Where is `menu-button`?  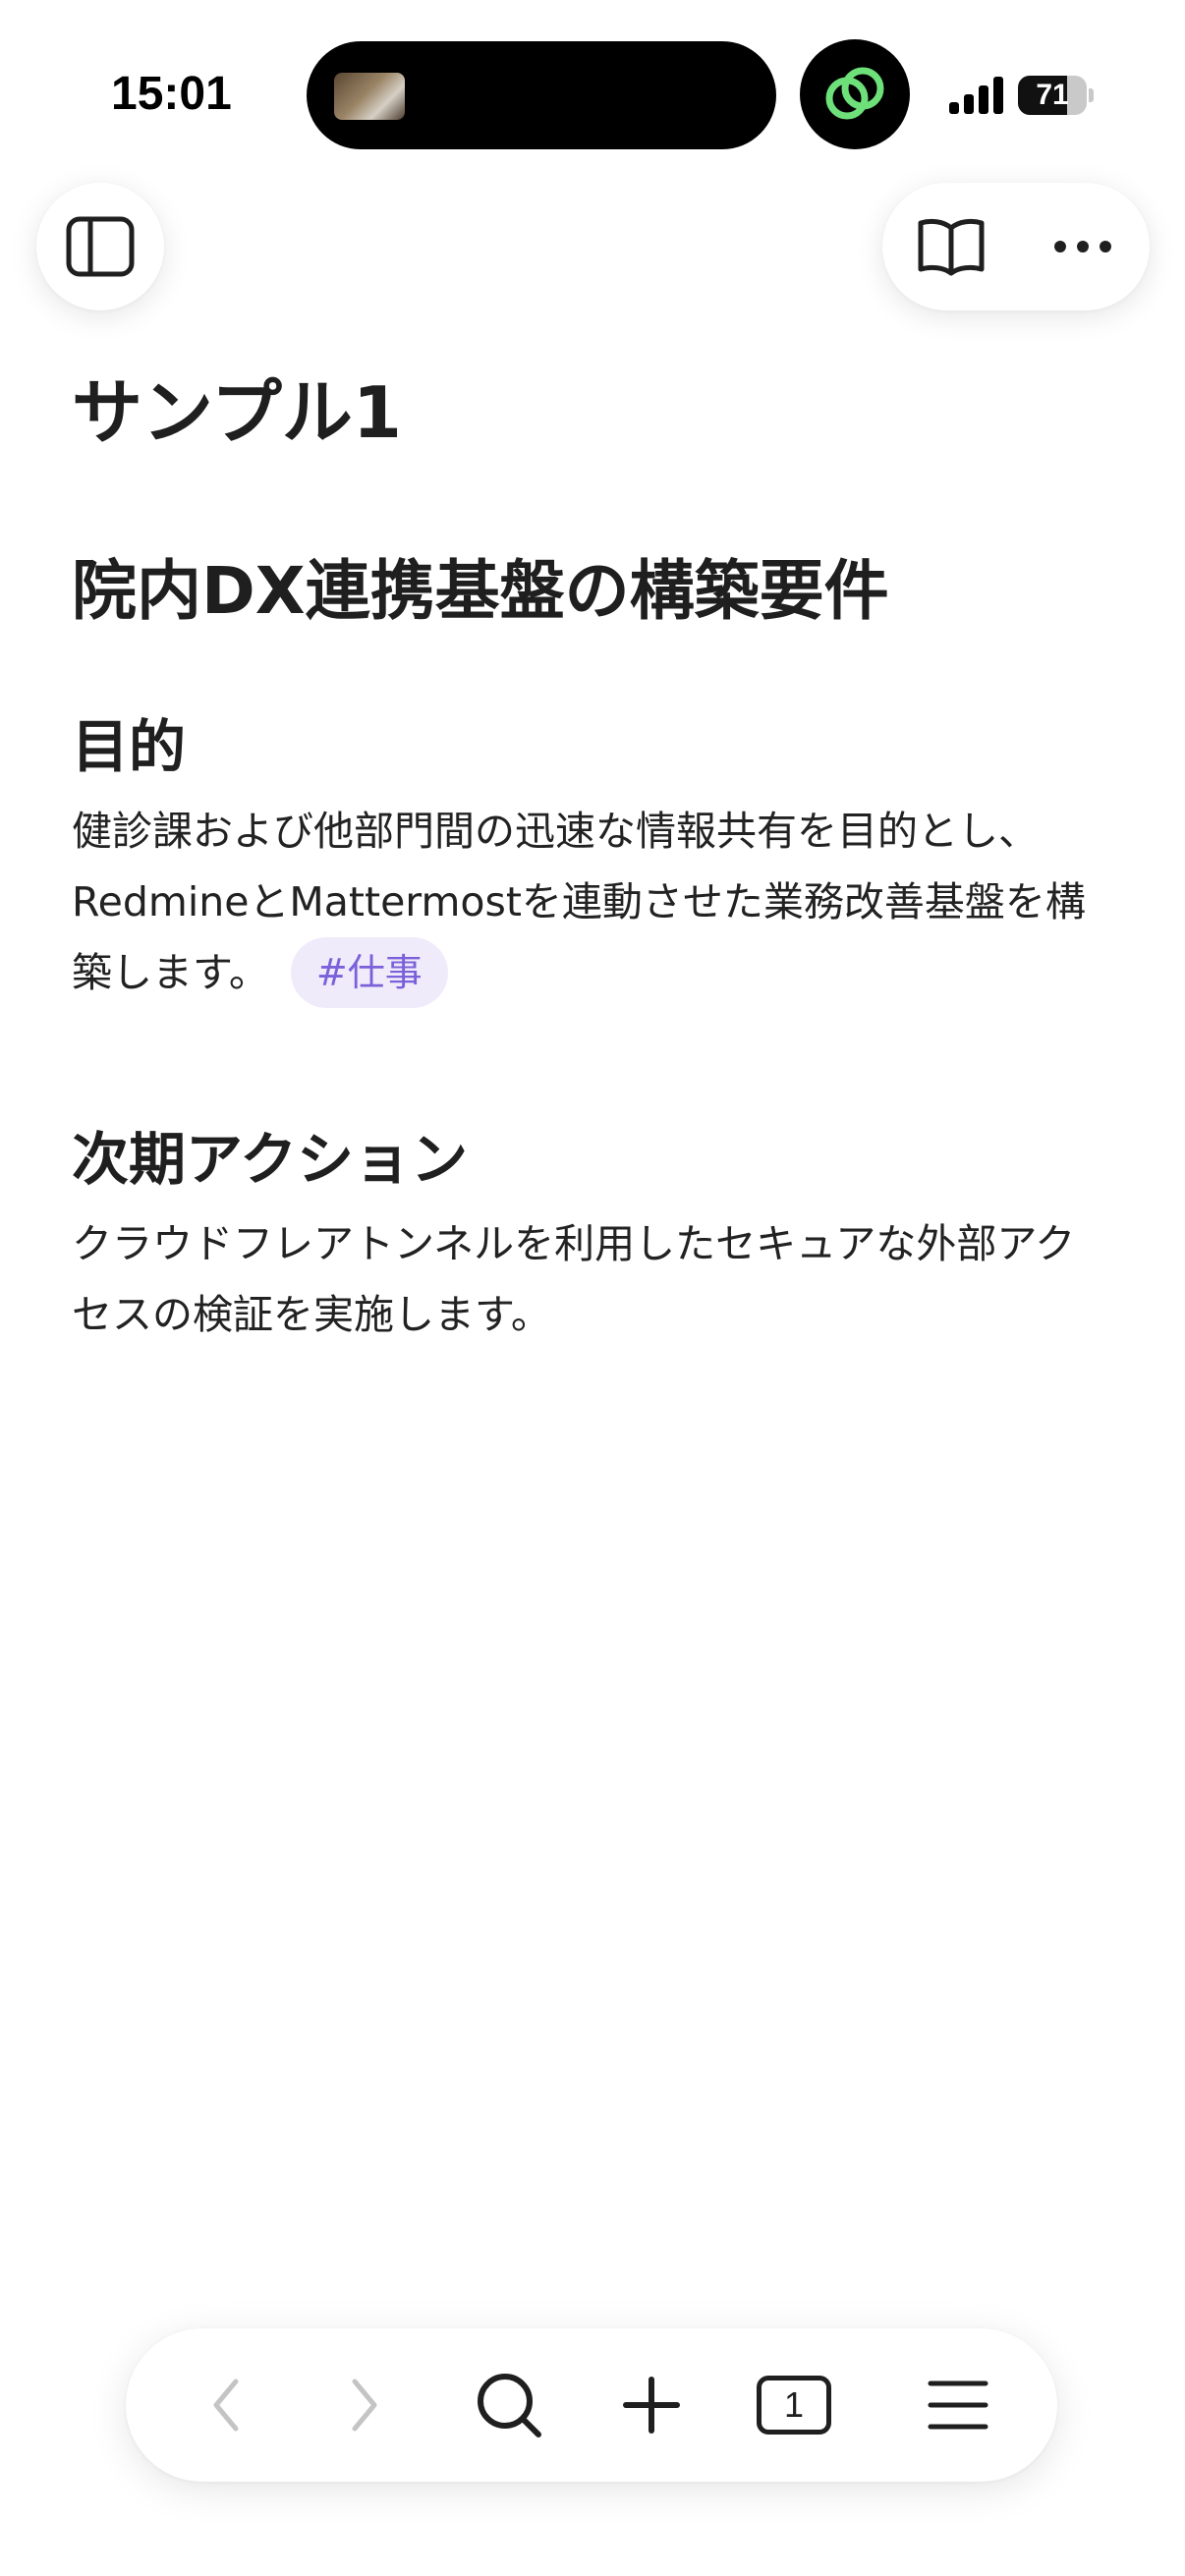 menu-button is located at coordinates (958, 2405).